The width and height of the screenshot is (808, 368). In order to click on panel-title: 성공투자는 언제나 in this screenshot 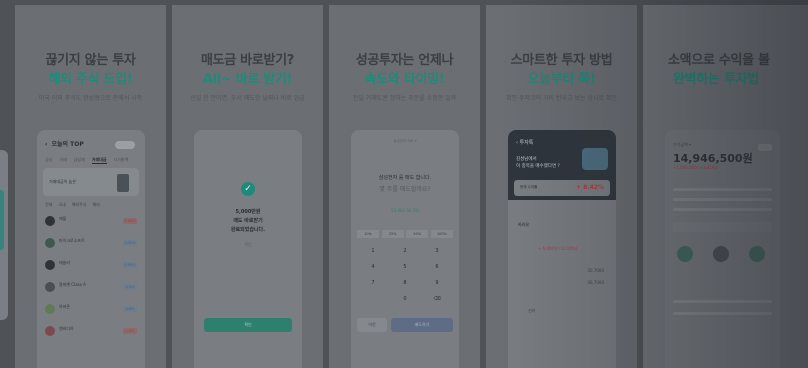, I will do `click(404, 60)`.